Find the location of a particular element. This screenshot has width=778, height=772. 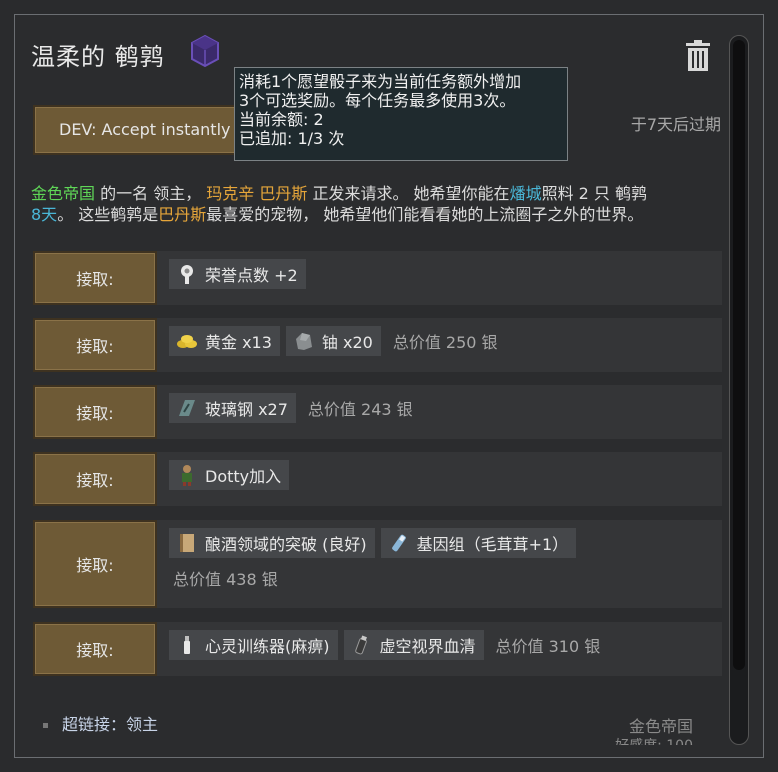

genepack-icon is located at coordinates (398, 543).